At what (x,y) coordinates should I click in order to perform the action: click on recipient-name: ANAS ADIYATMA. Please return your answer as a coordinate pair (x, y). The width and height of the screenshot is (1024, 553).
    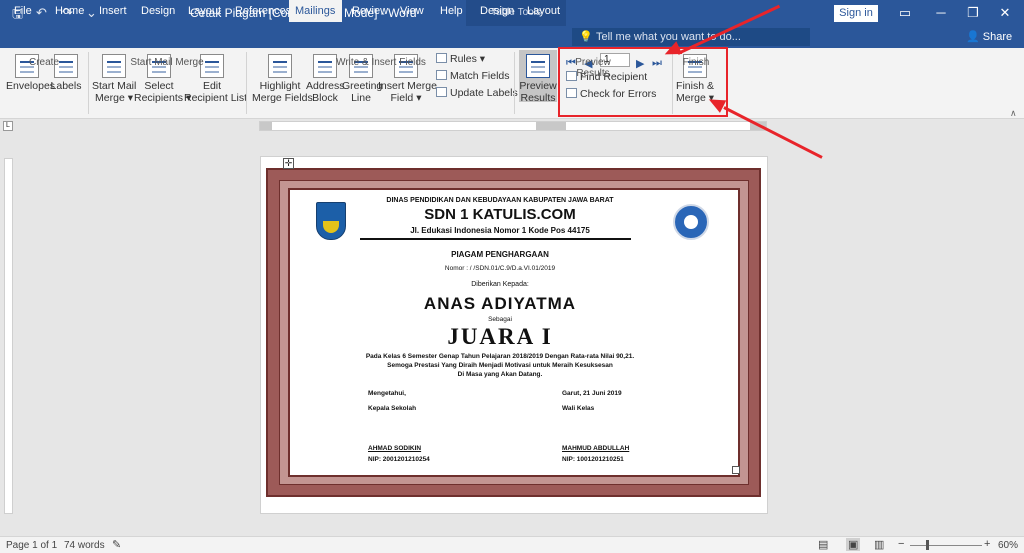
    Looking at the image, I should click on (500, 303).